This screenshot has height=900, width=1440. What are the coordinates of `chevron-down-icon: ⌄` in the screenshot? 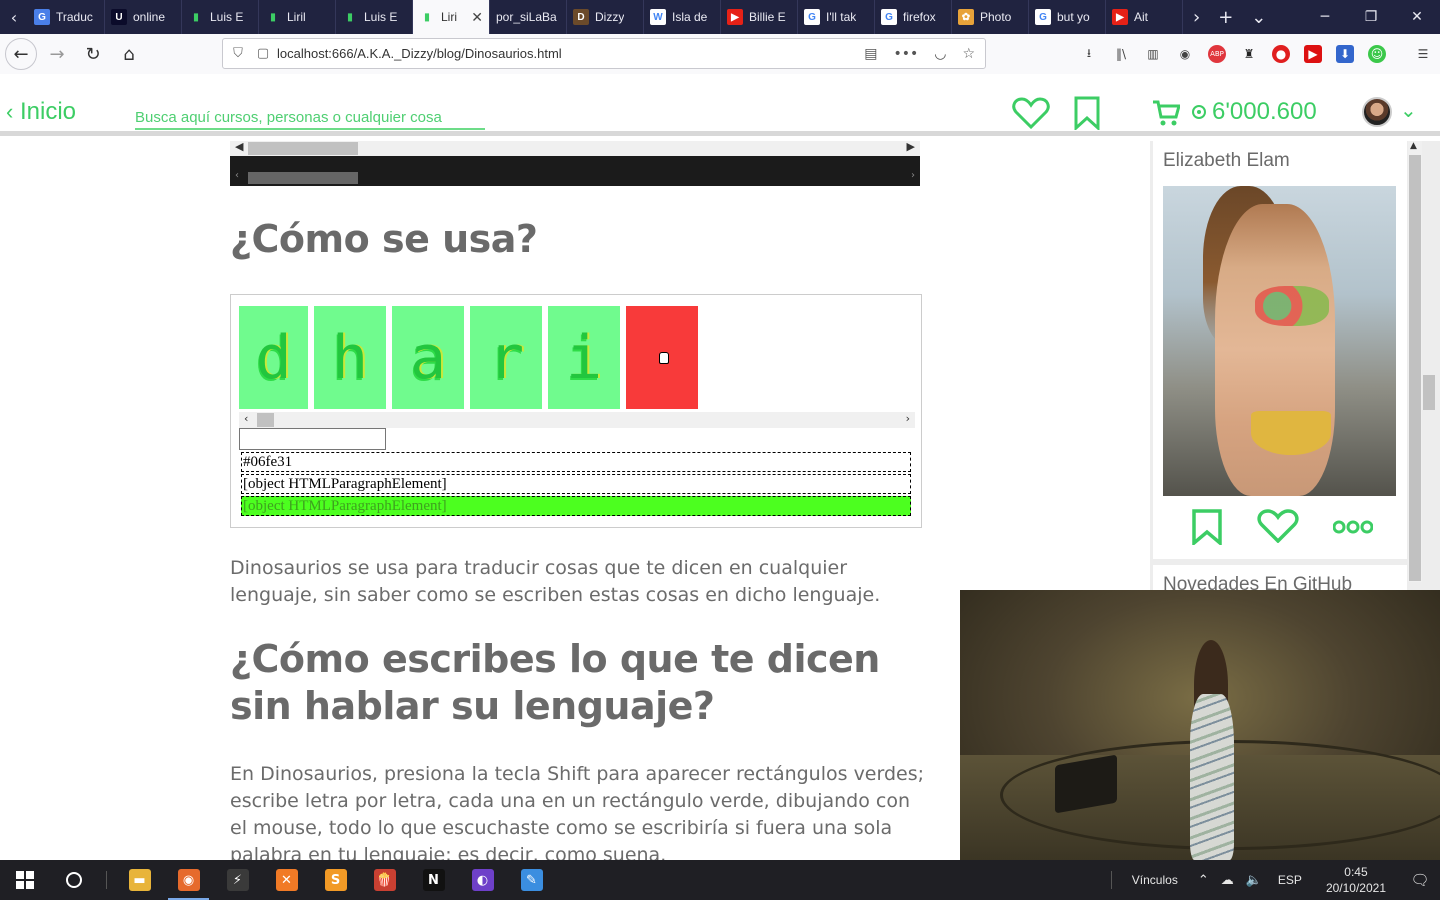 It's located at (1408, 110).